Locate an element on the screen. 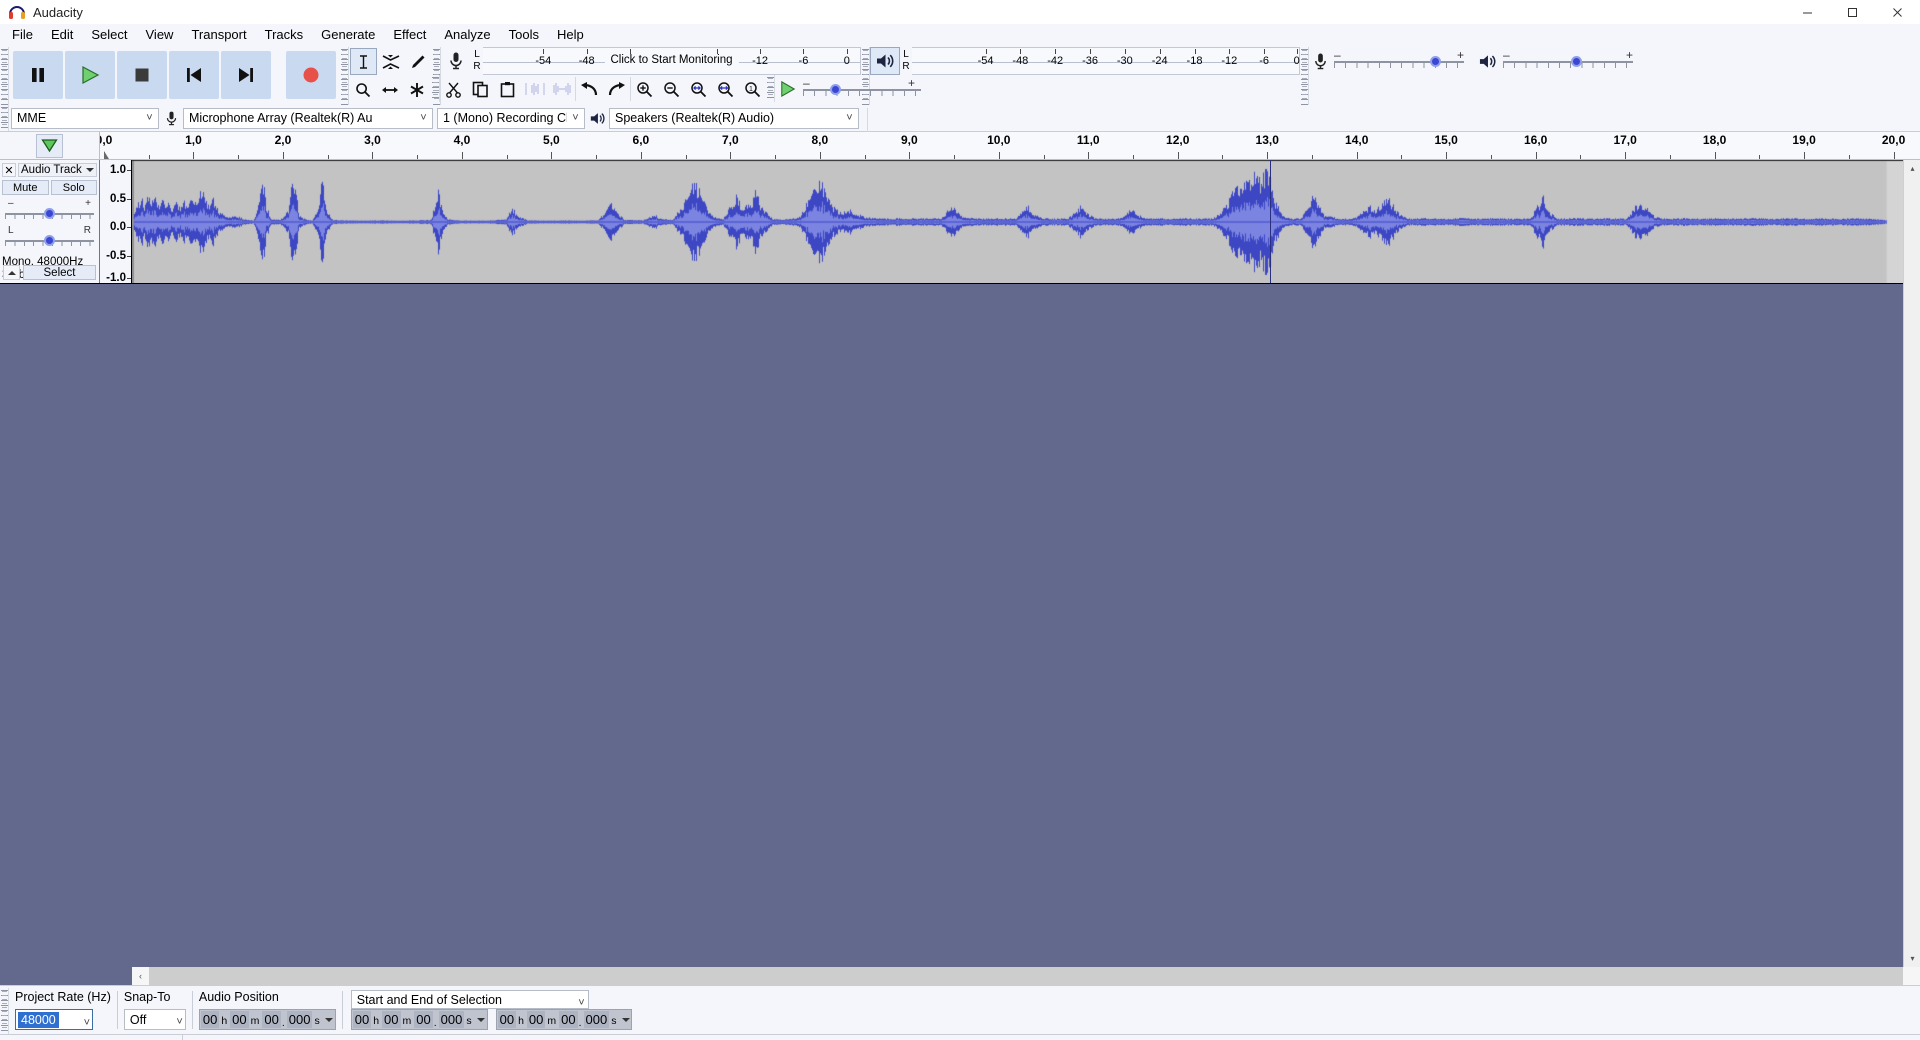  minimize-button is located at coordinates (1807, 12).